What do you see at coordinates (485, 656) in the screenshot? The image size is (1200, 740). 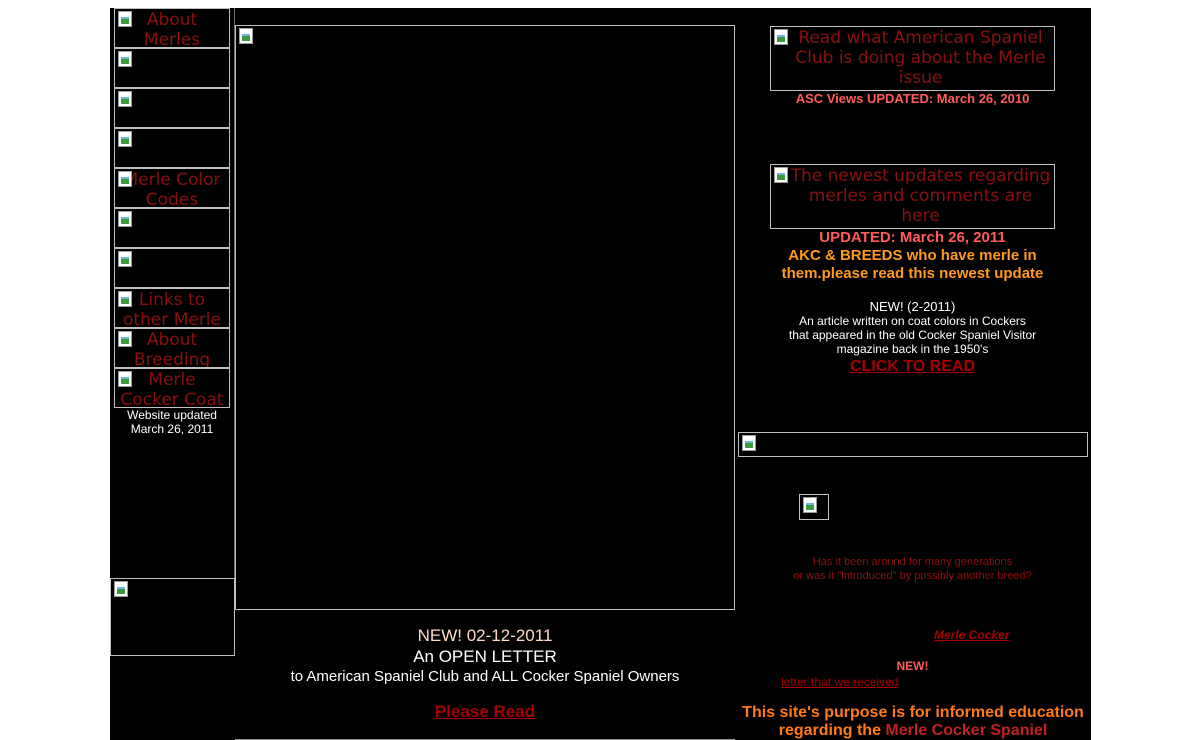 I see `open-letter-heading: An OPEN LETTER` at bounding box center [485, 656].